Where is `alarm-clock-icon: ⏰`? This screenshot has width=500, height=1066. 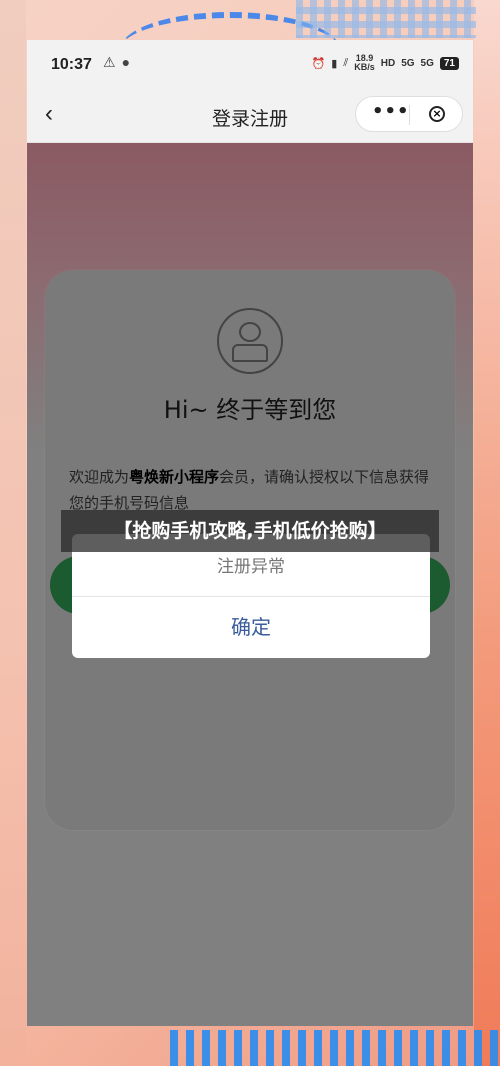 alarm-clock-icon: ⏰ is located at coordinates (318, 63).